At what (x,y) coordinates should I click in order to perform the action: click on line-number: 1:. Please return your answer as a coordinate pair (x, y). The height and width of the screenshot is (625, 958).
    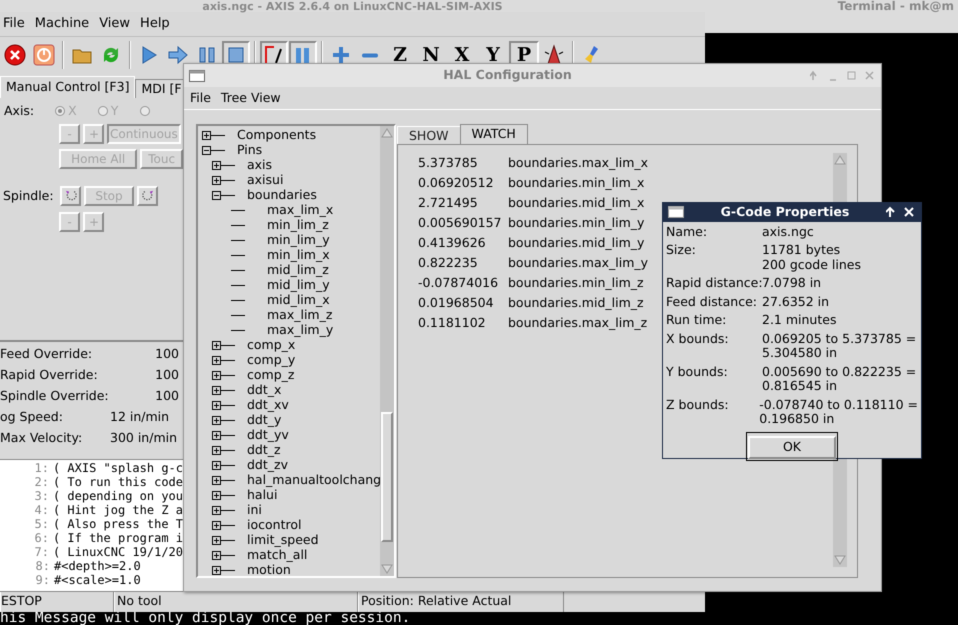
    Looking at the image, I should click on (41, 468).